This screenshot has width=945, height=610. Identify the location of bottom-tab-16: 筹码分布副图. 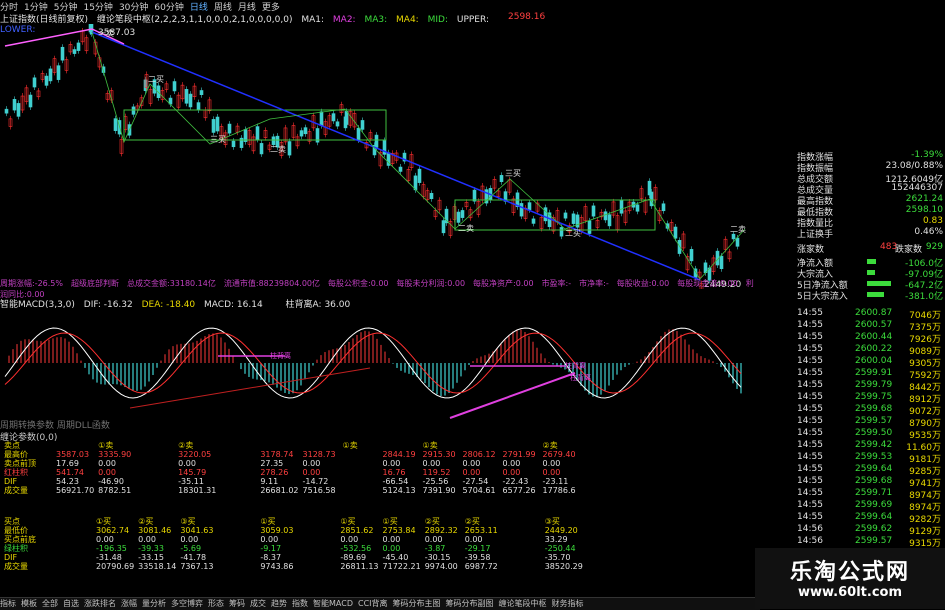
(470, 604).